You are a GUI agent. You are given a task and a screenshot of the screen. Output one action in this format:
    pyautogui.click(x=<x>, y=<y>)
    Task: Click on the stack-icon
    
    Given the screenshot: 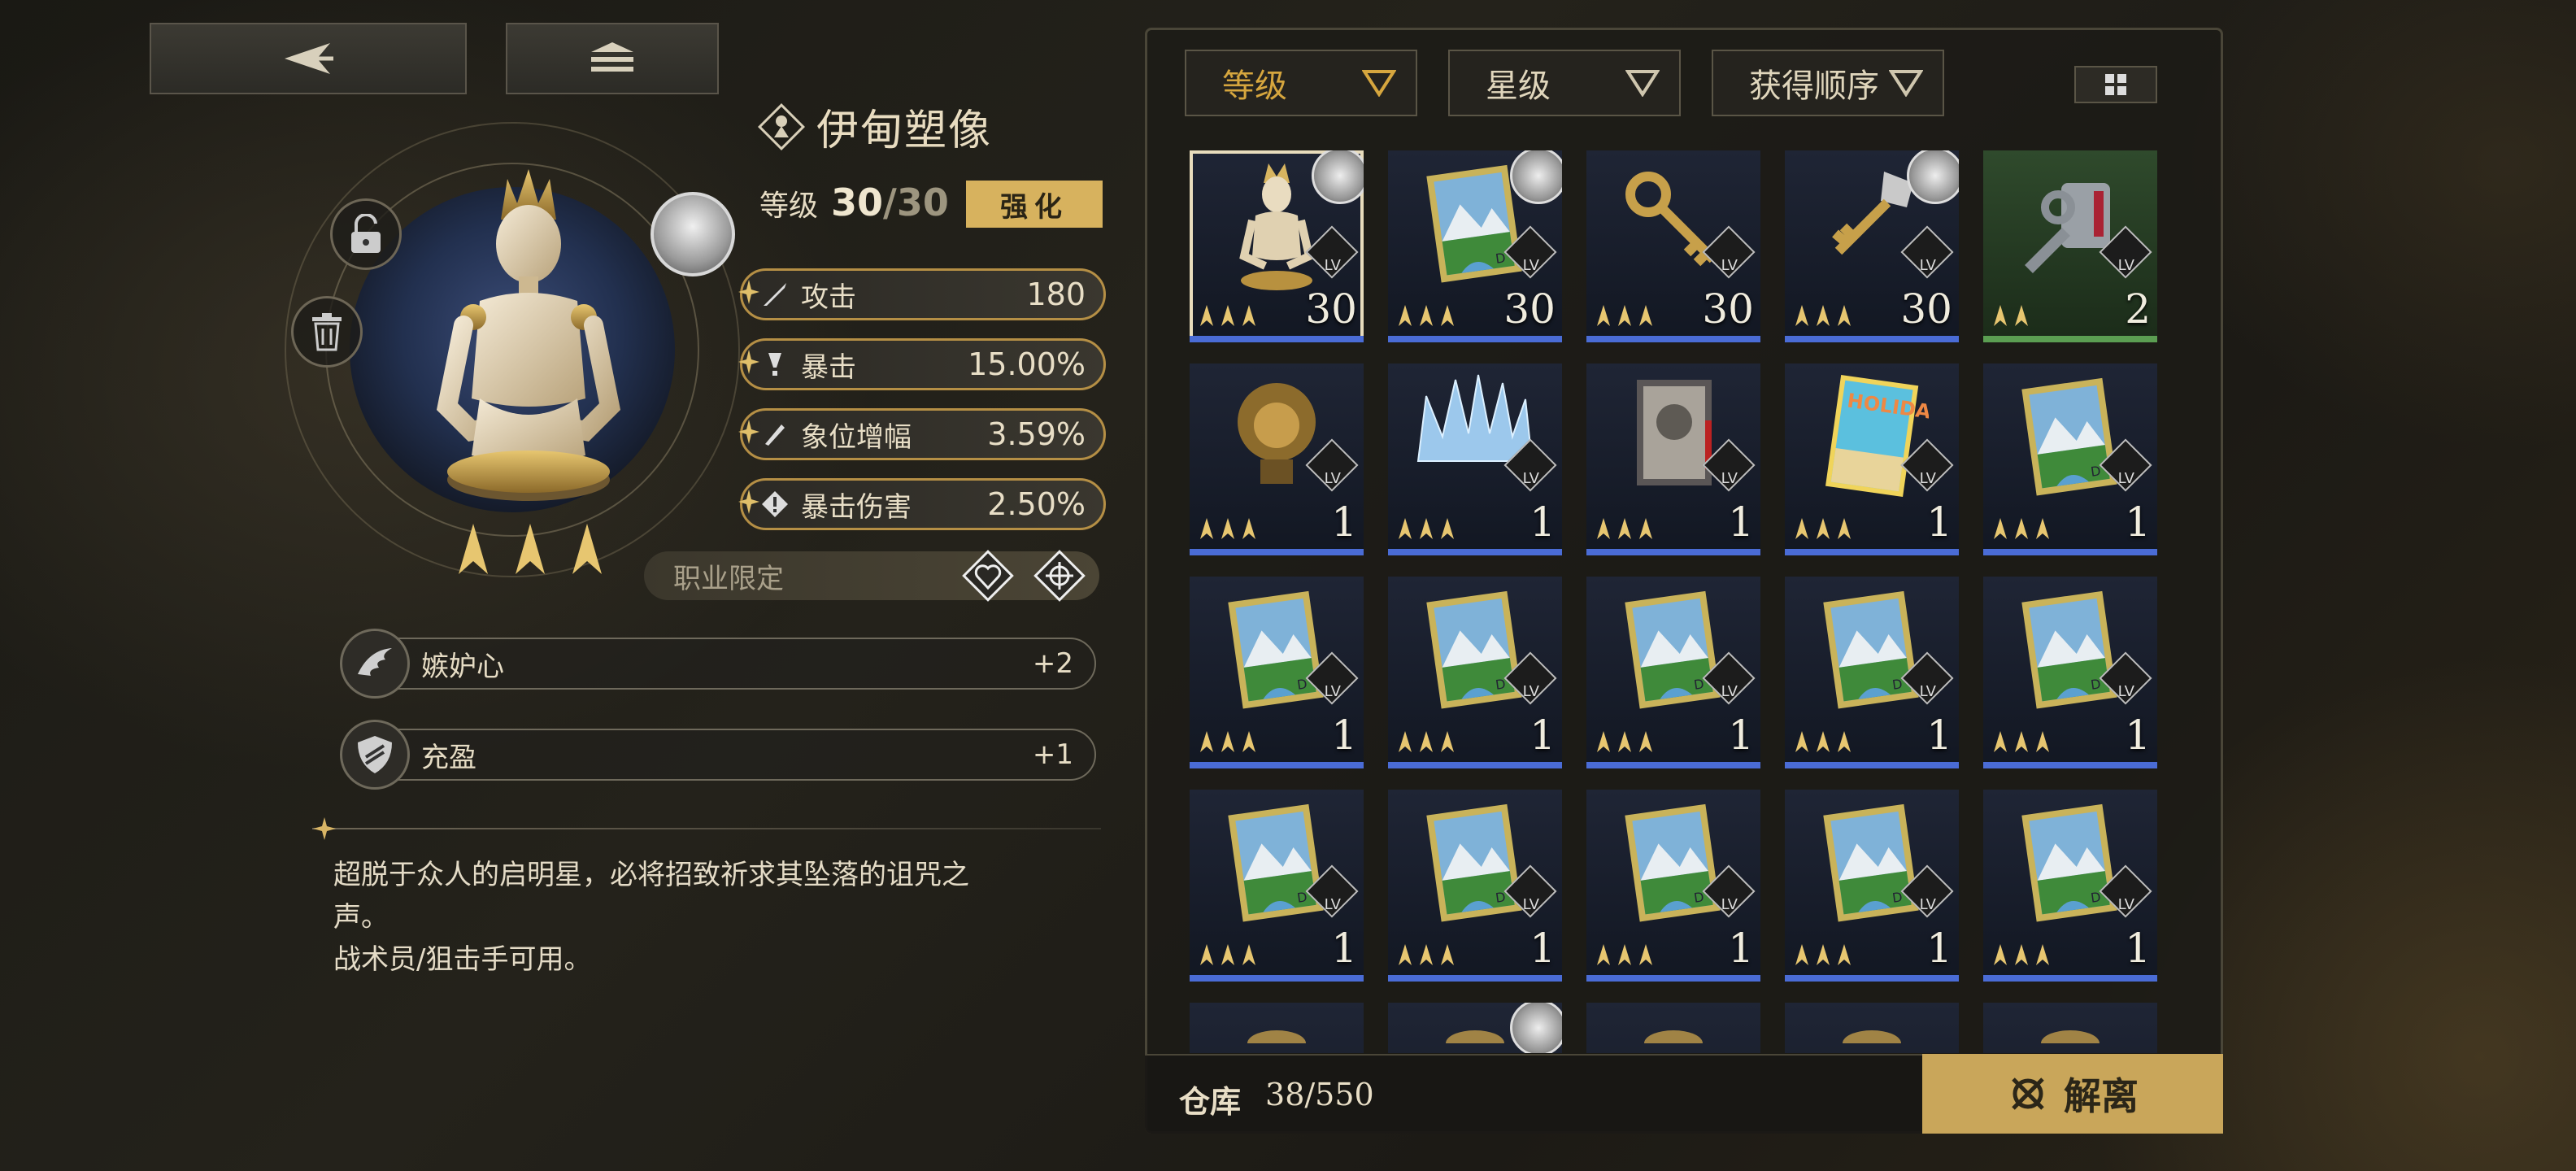 What is the action you would take?
    pyautogui.click(x=612, y=57)
    